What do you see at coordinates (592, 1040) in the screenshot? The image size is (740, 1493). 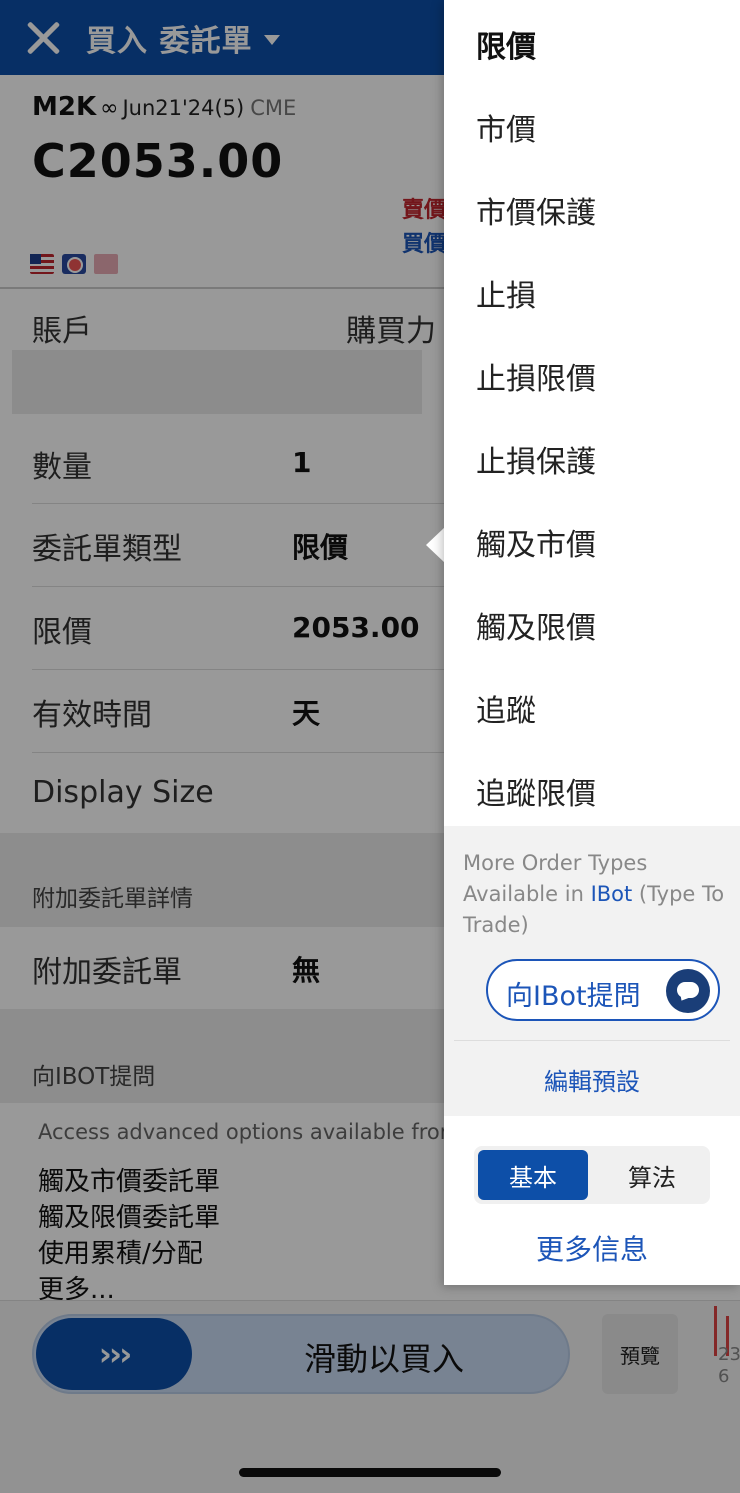 I see `divider` at bounding box center [592, 1040].